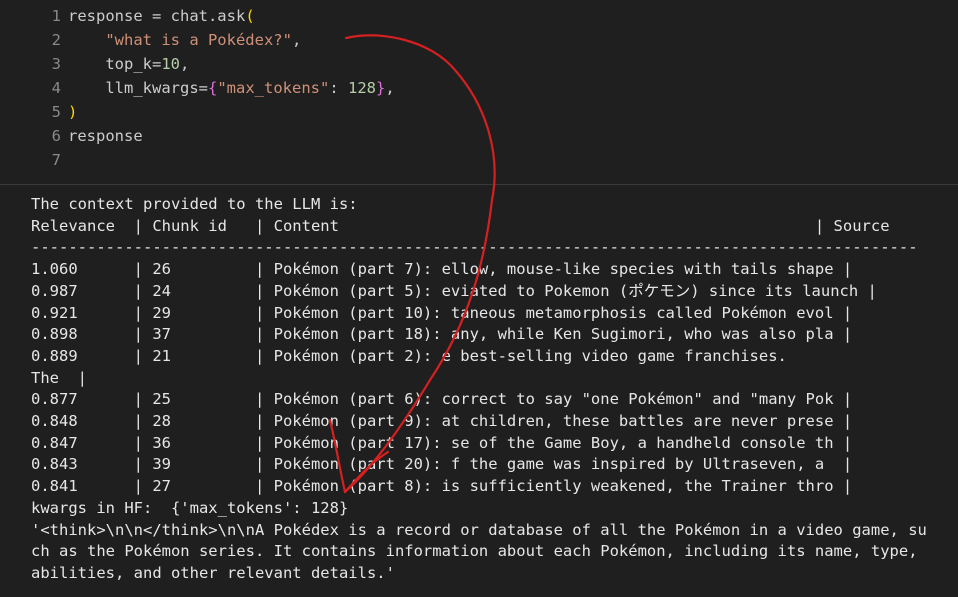  Describe the element at coordinates (361, 88) in the screenshot. I see `code-token: 128` at that location.